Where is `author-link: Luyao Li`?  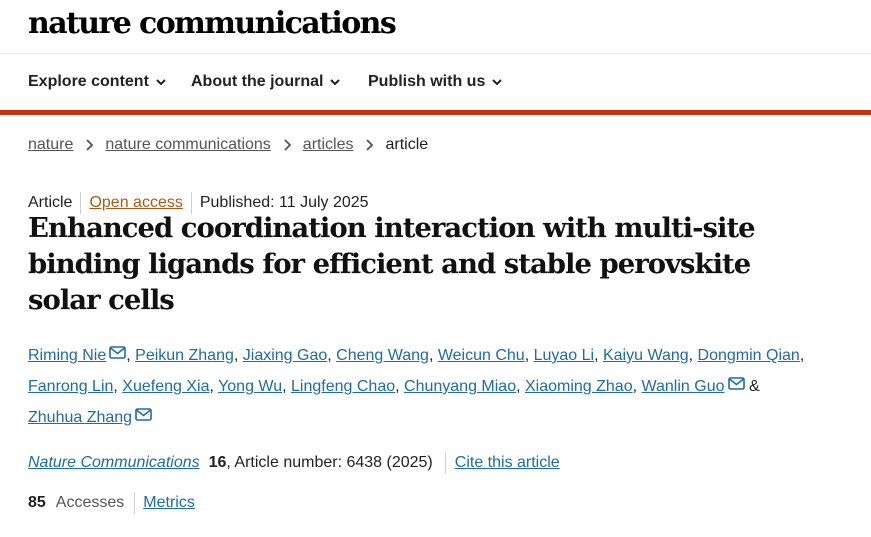 author-link: Luyao Li is located at coordinates (564, 355).